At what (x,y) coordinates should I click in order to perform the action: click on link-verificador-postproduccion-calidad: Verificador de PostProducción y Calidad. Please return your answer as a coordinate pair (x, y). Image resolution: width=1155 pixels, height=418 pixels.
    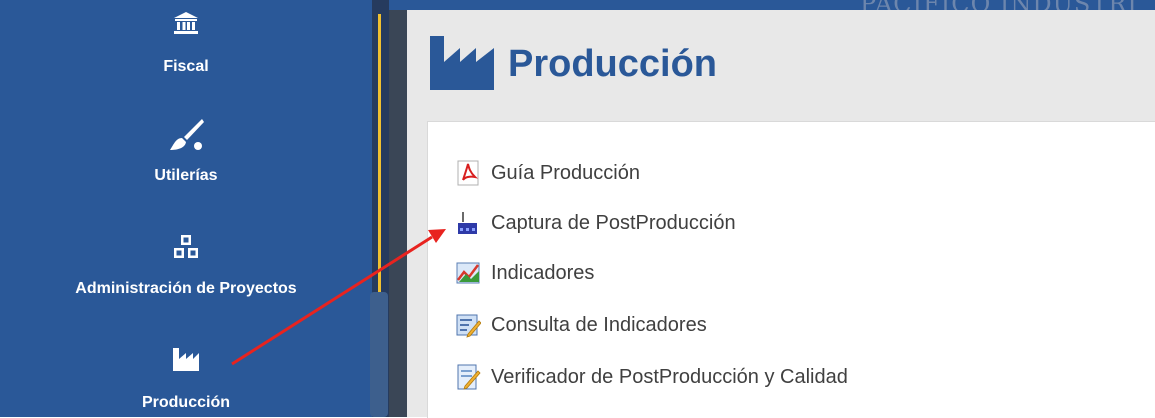
    Looking at the image, I should click on (651, 377).